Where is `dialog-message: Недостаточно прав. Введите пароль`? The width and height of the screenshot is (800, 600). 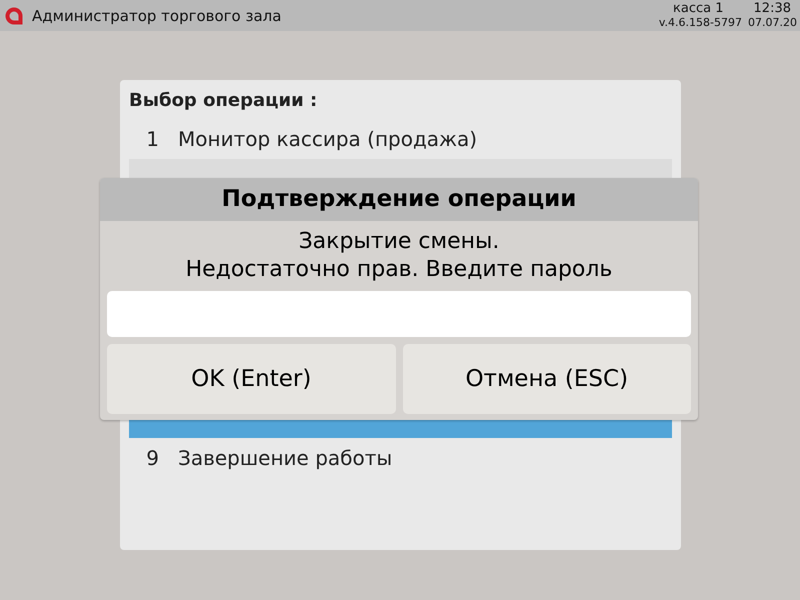
dialog-message: Недостаточно прав. Введите пароль is located at coordinates (399, 270).